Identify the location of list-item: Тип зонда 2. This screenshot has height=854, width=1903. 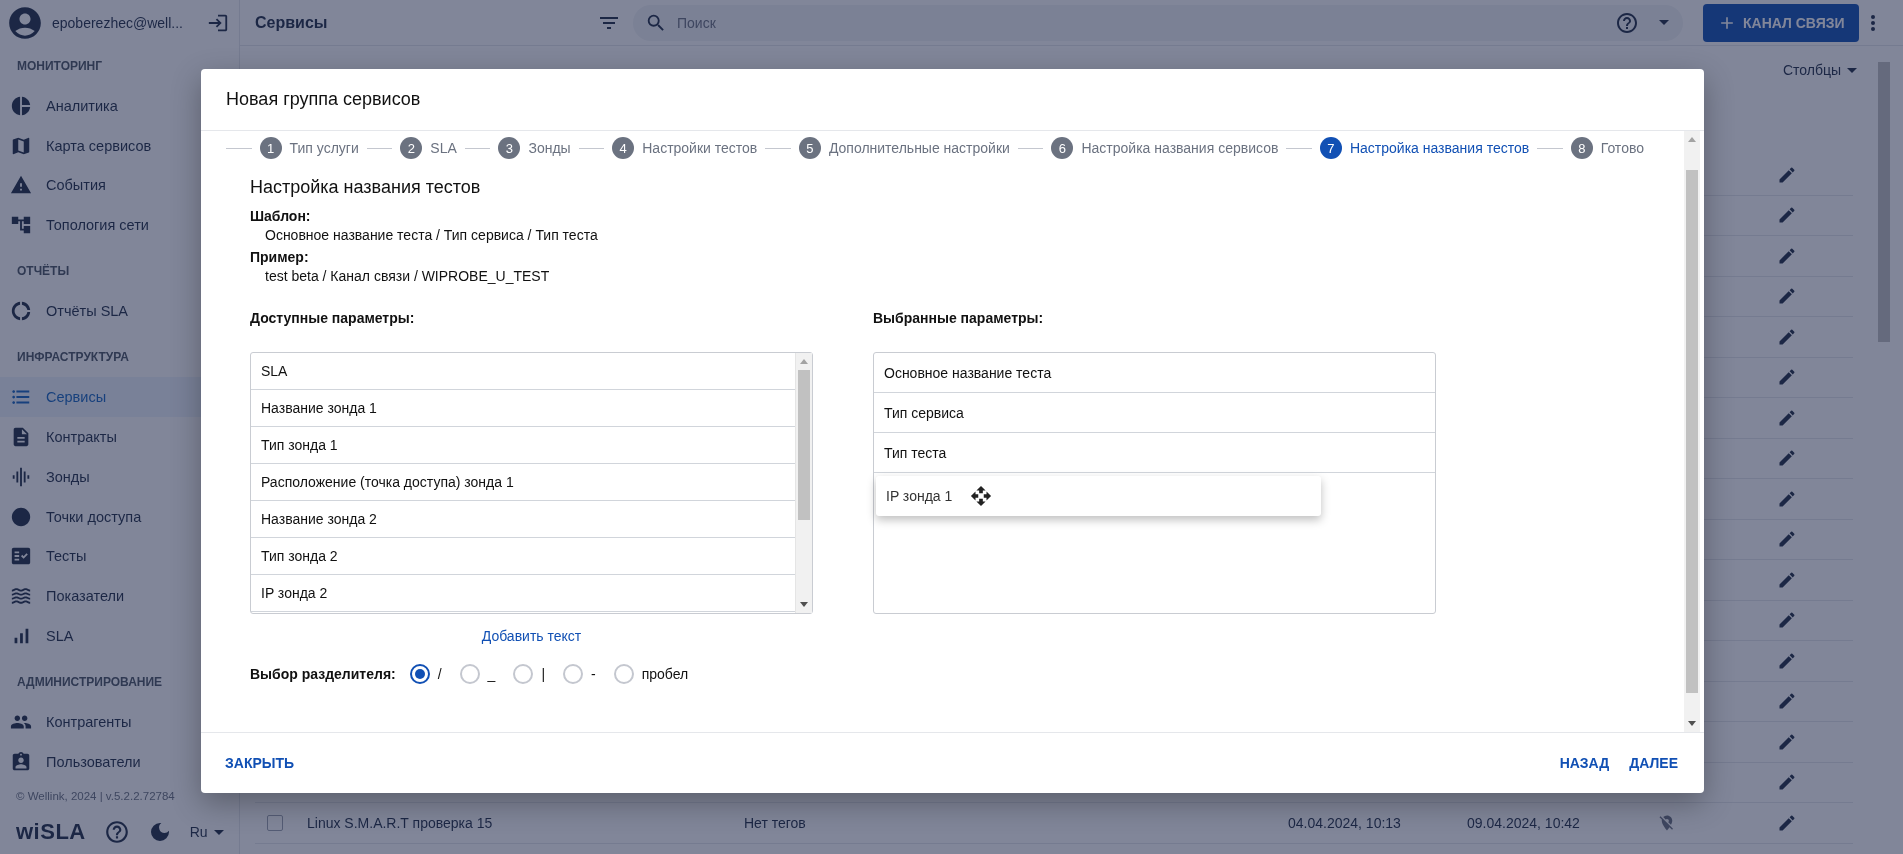
(523, 556).